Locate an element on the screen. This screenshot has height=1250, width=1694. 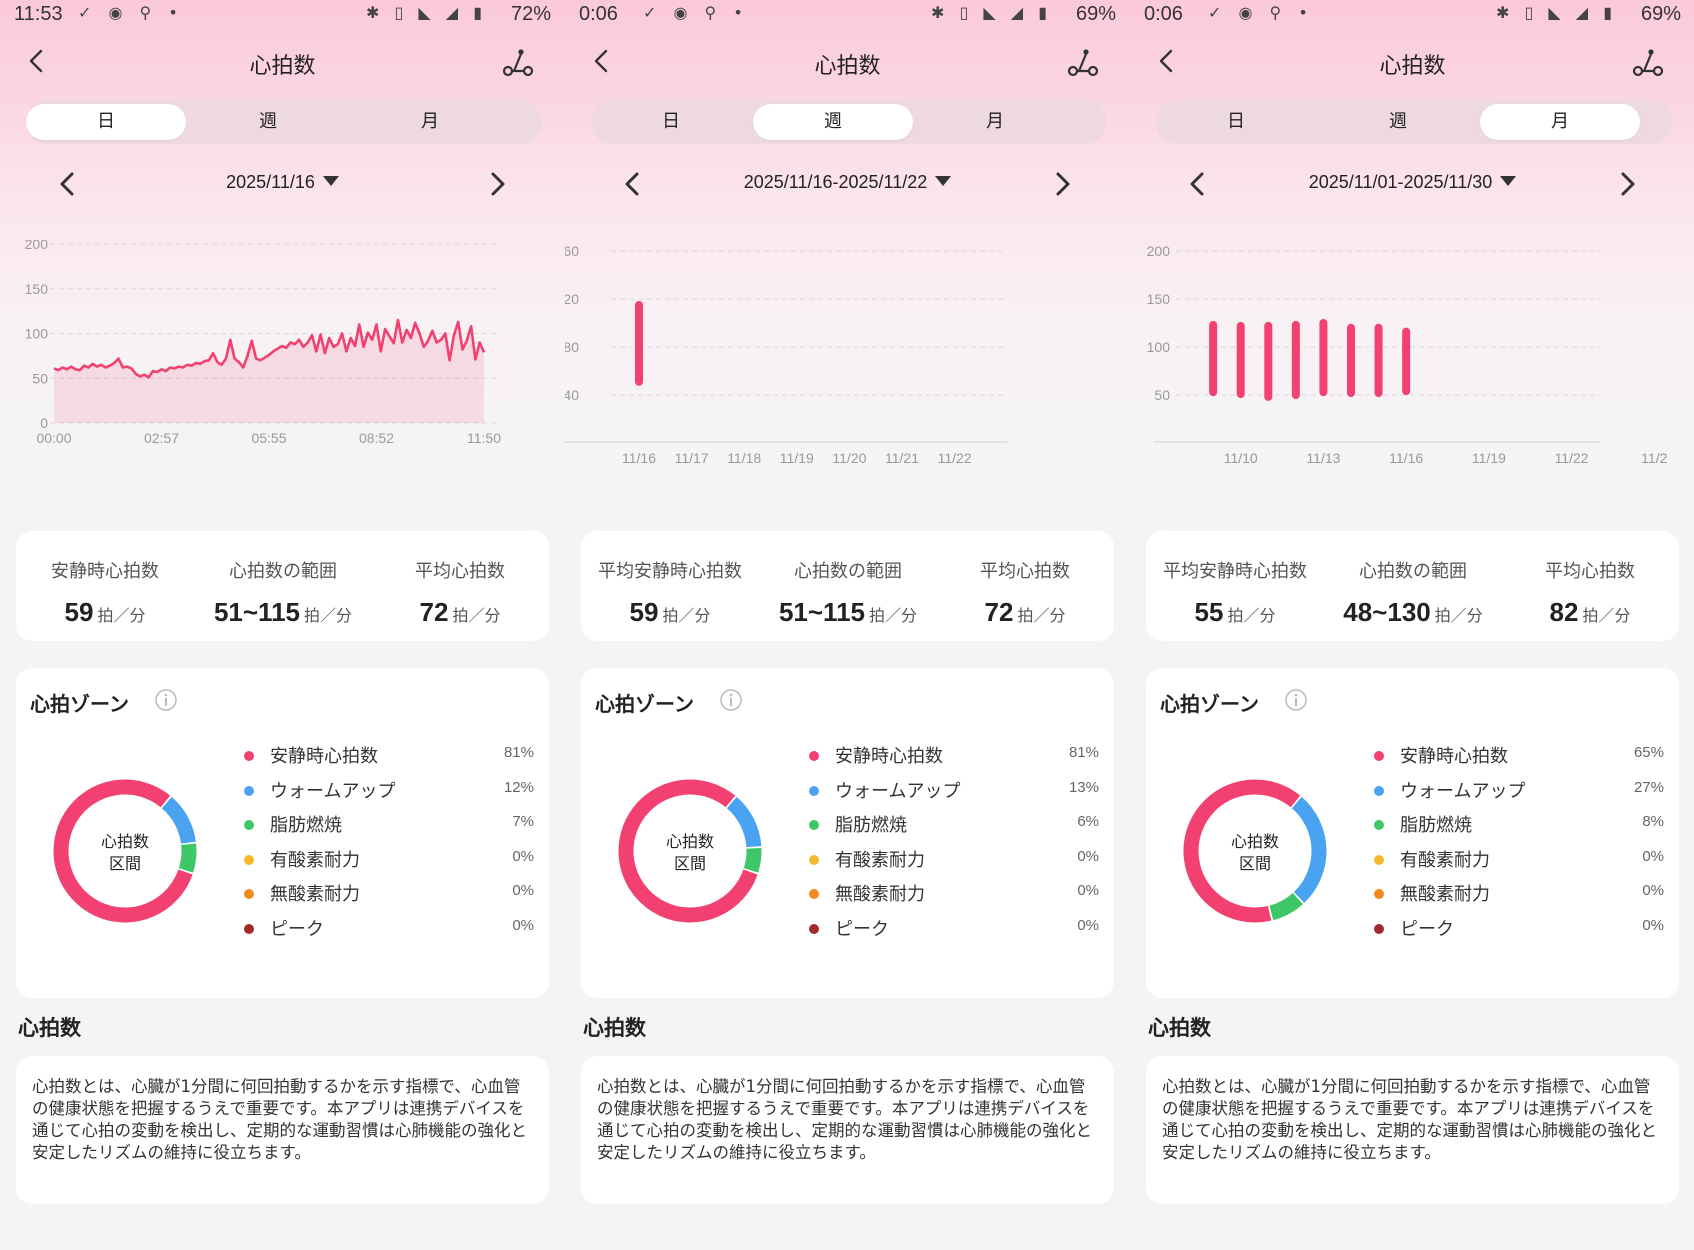
legend-name: ピーク is located at coordinates (1427, 929).